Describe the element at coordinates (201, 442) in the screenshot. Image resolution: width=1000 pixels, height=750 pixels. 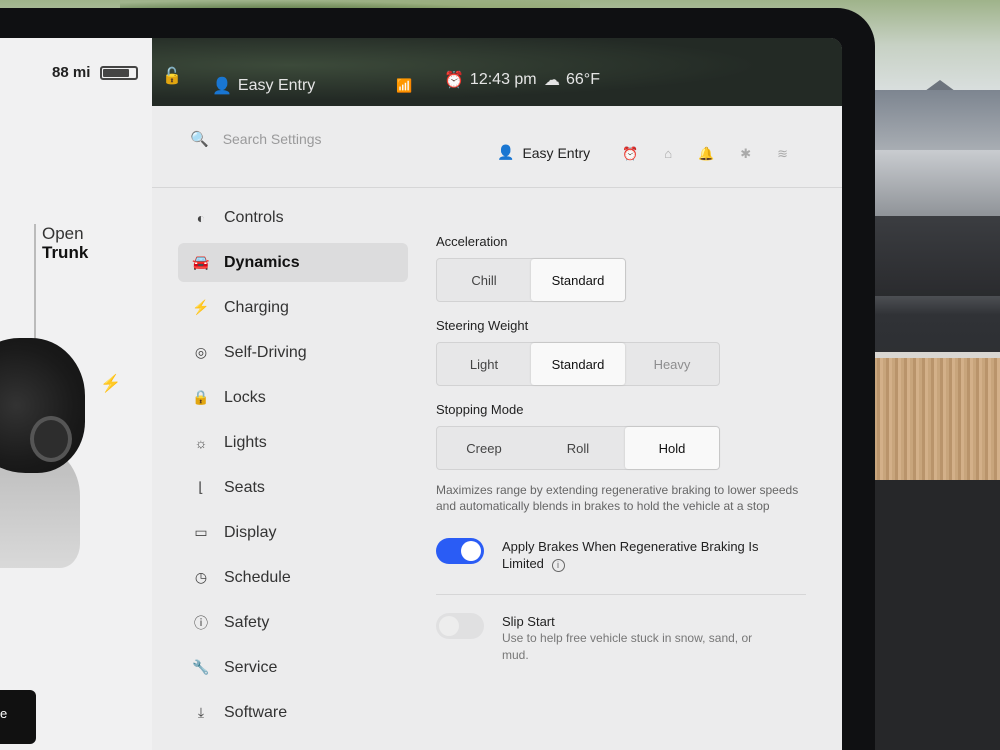
I see `sun-icon: ☼` at that location.